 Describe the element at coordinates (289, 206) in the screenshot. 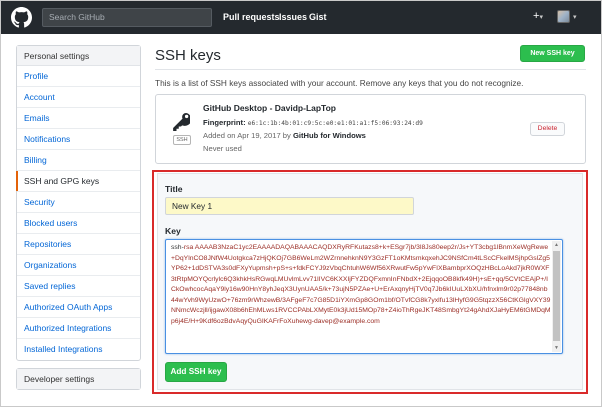

I see `title-input: New Key 1` at that location.